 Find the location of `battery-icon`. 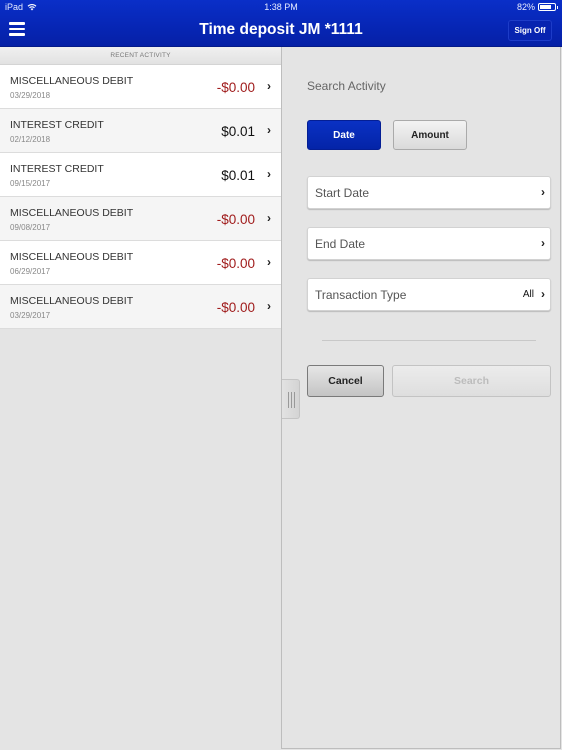

battery-icon is located at coordinates (548, 7).